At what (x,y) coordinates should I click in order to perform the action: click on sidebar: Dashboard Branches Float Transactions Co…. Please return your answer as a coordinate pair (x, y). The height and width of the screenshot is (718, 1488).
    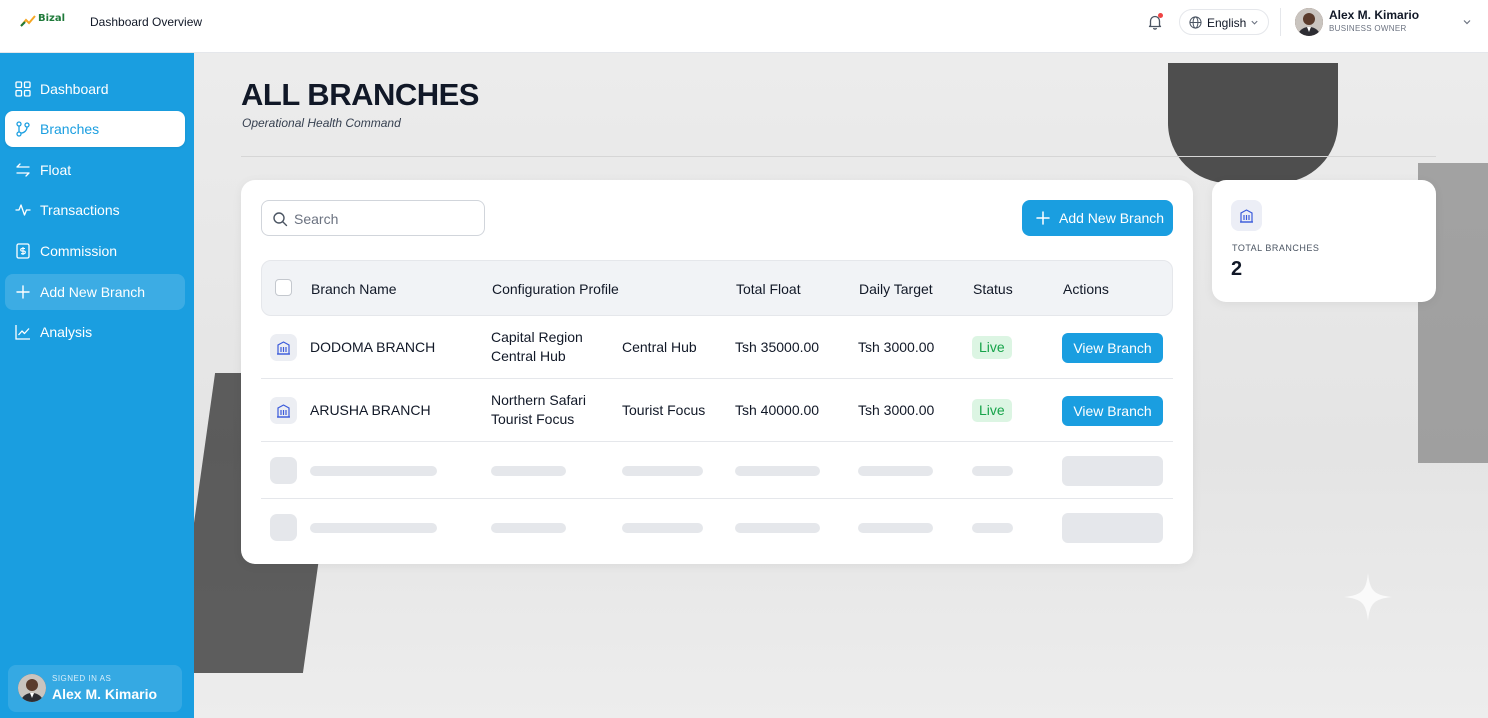
    Looking at the image, I should click on (97, 385).